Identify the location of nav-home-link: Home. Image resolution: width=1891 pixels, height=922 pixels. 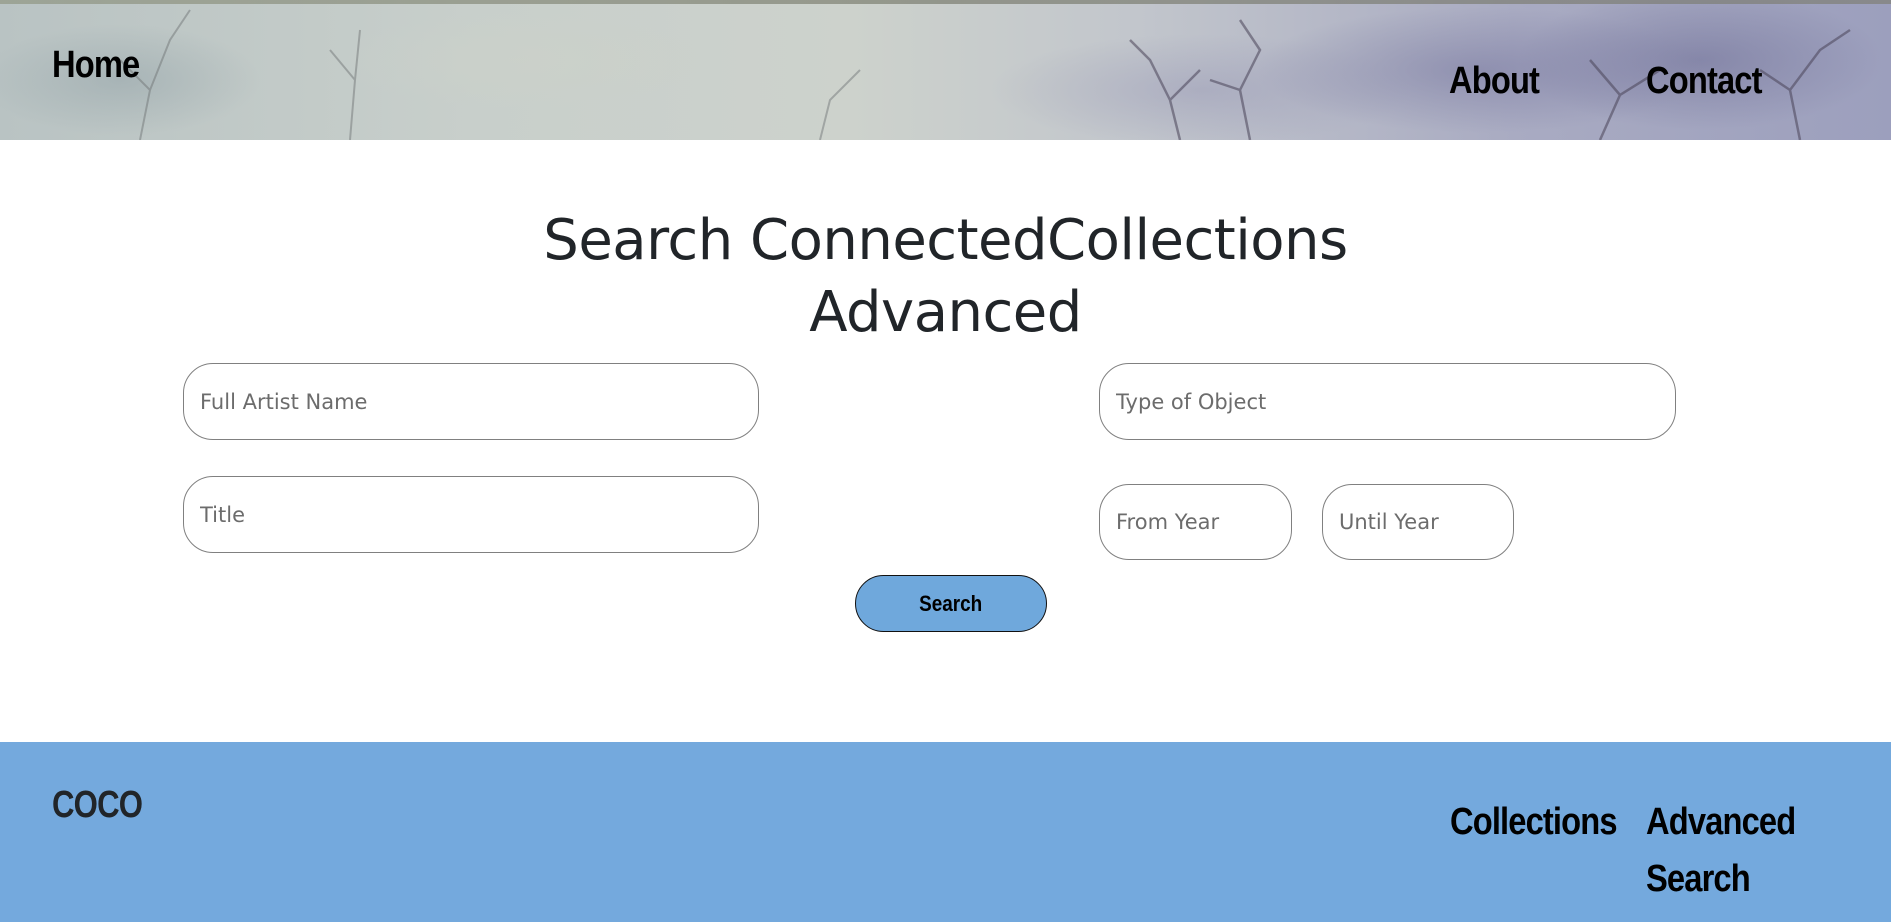
(96, 65).